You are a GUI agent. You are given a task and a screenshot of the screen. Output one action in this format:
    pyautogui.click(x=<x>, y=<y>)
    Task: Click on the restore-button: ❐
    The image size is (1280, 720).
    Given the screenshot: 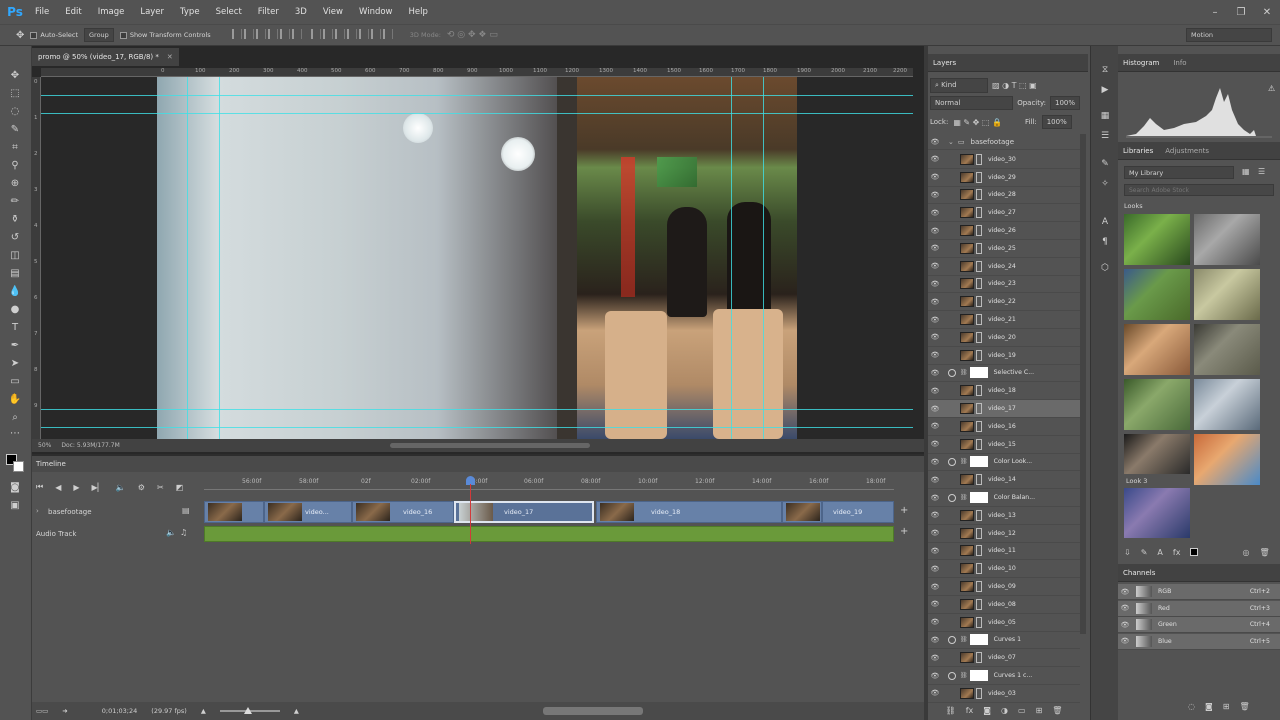 What is the action you would take?
    pyautogui.click(x=1241, y=12)
    